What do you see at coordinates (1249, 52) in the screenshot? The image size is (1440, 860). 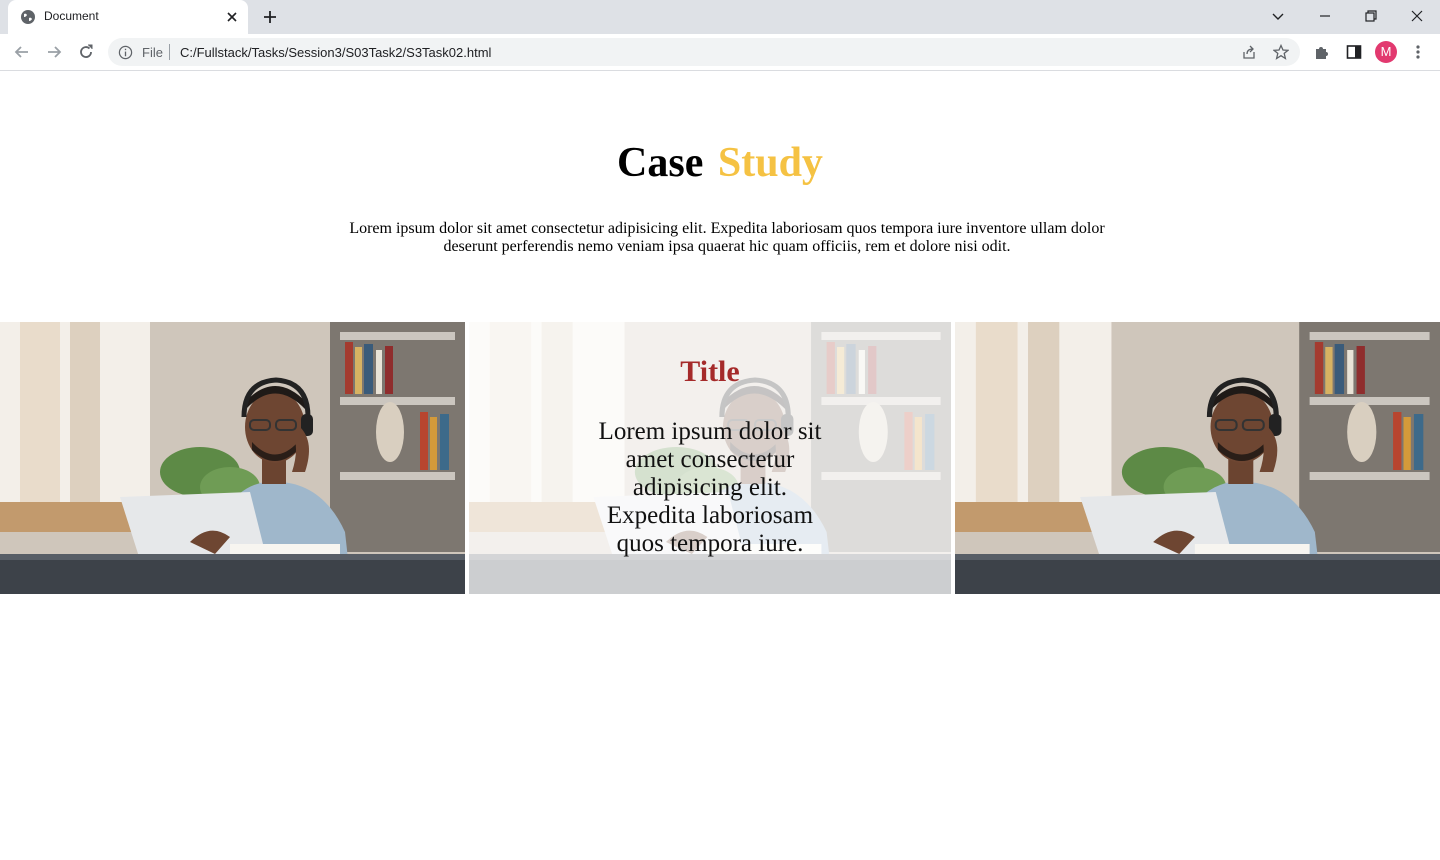 I see `share-icon` at bounding box center [1249, 52].